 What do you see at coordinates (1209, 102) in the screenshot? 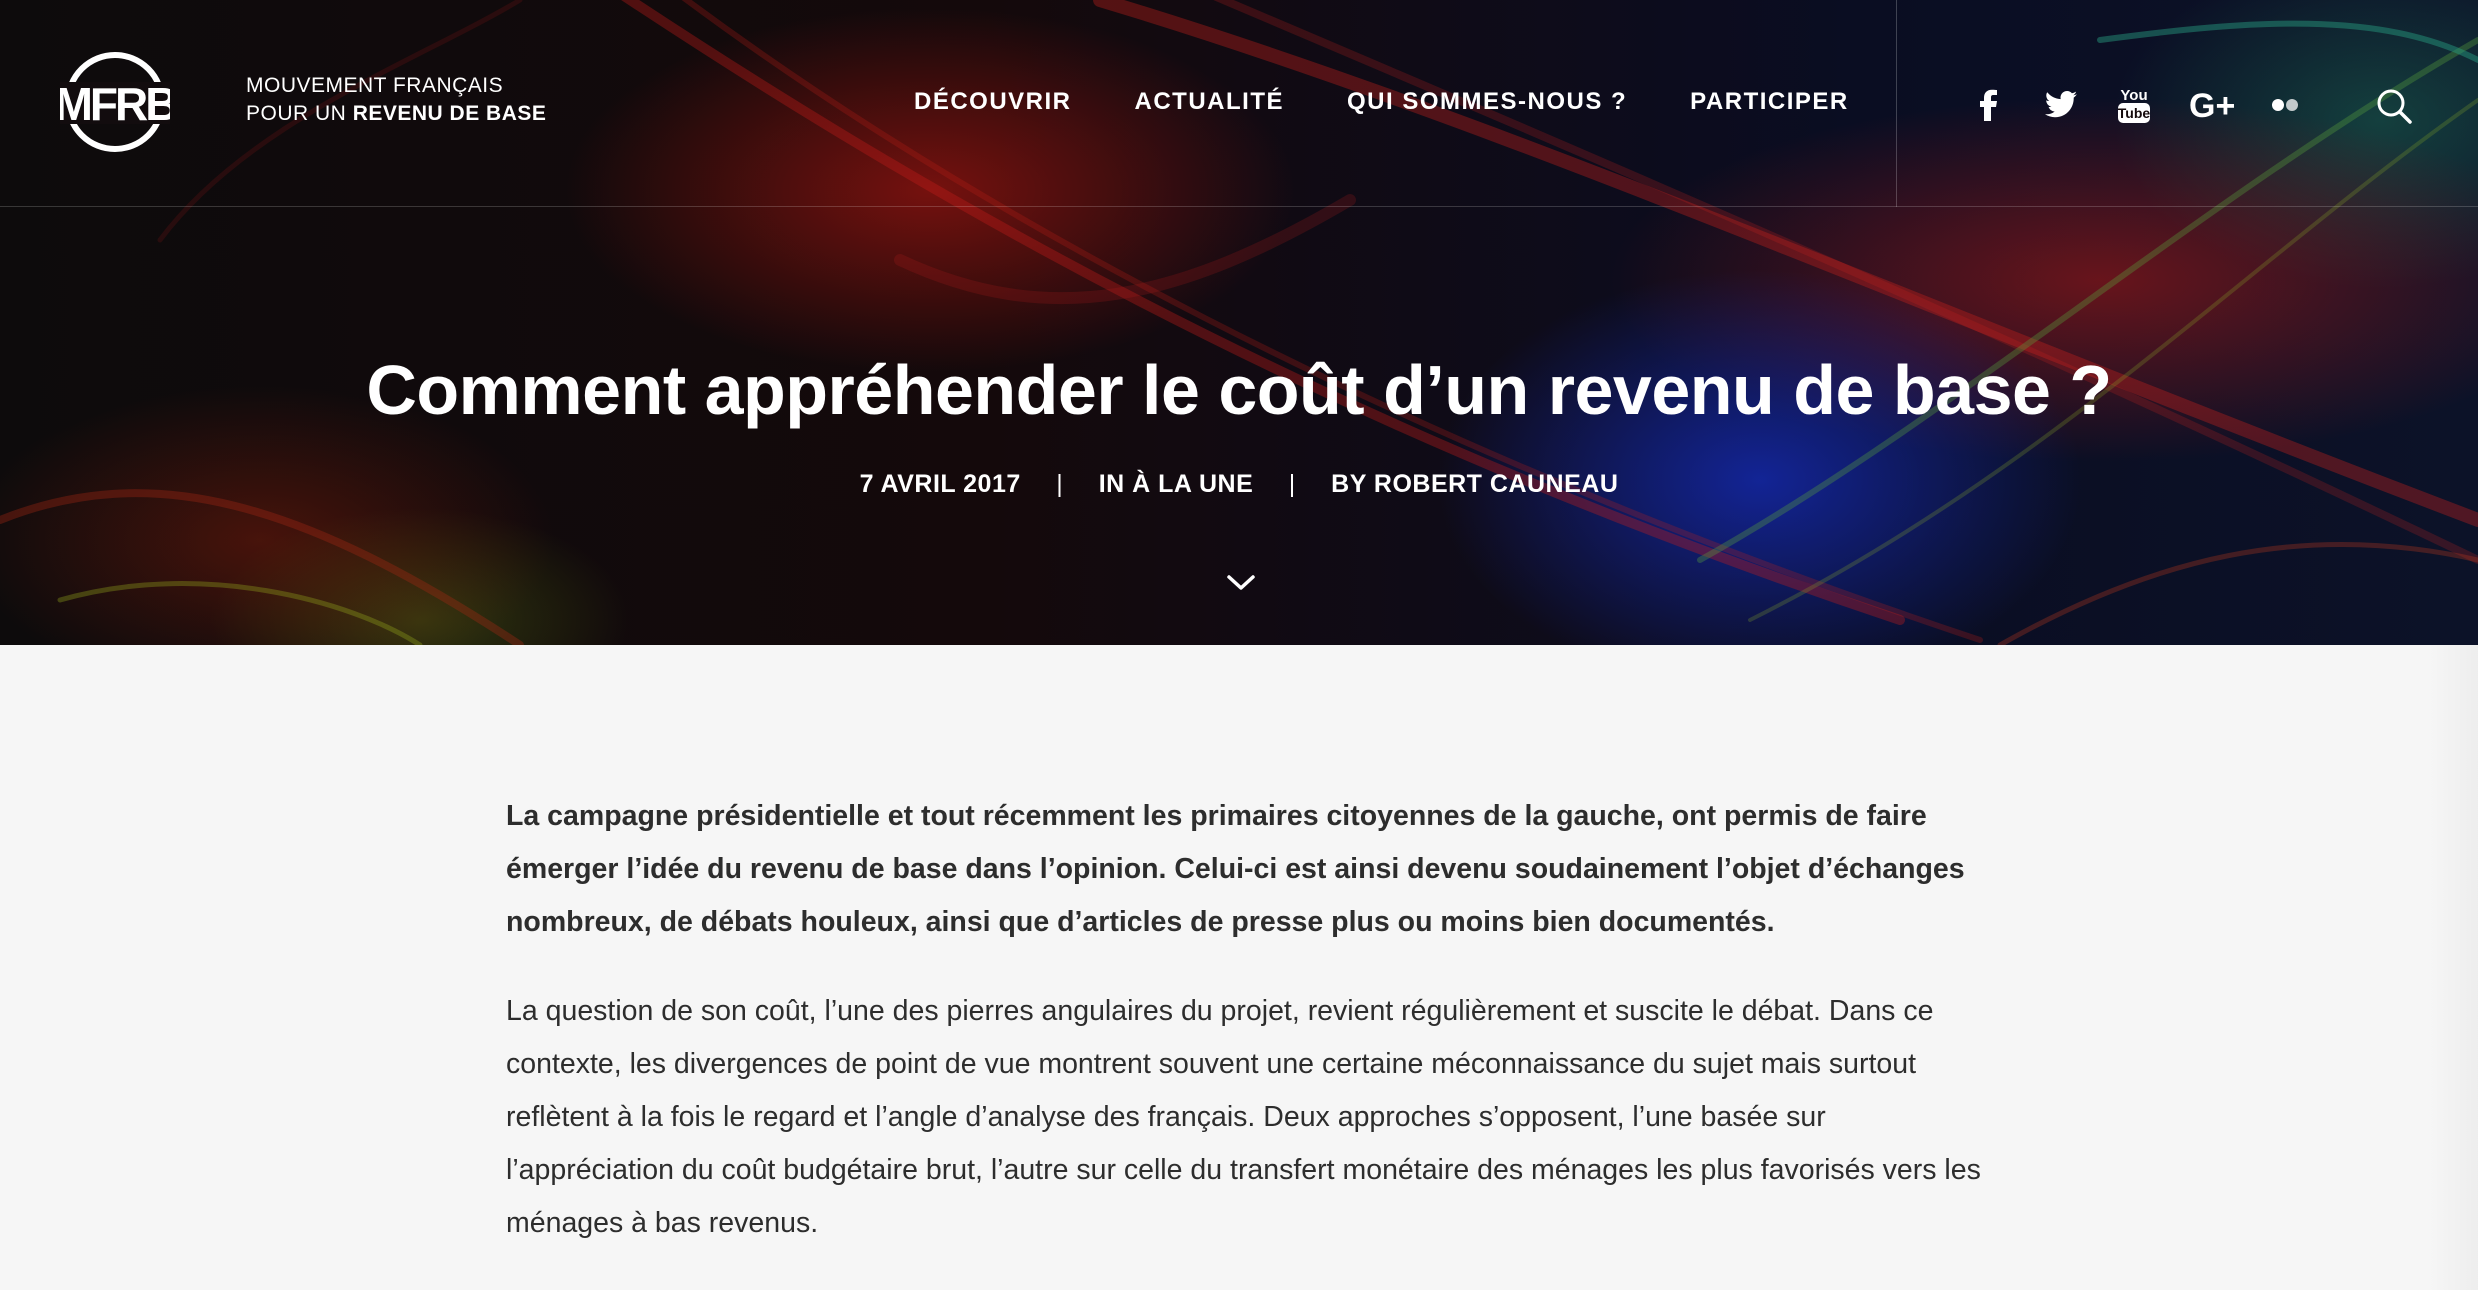
I see `nav-item-actualite: ACTUALITÉ` at bounding box center [1209, 102].